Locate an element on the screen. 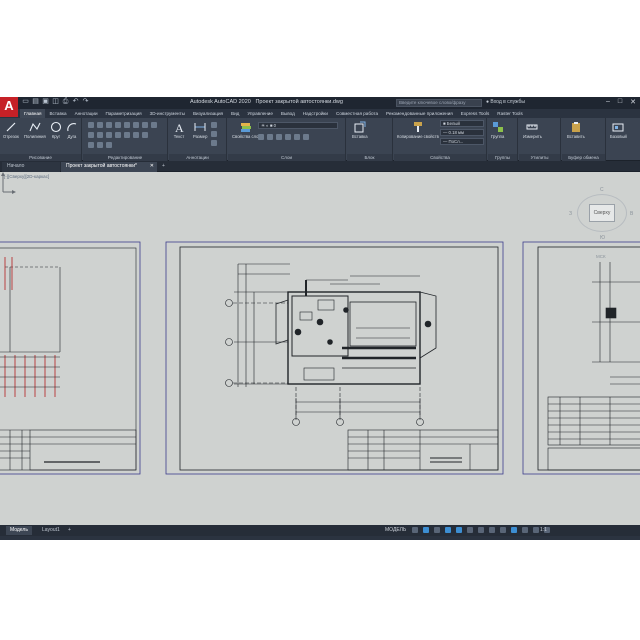 The image size is (640, 640). copy-icon is located at coordinates (127, 125).